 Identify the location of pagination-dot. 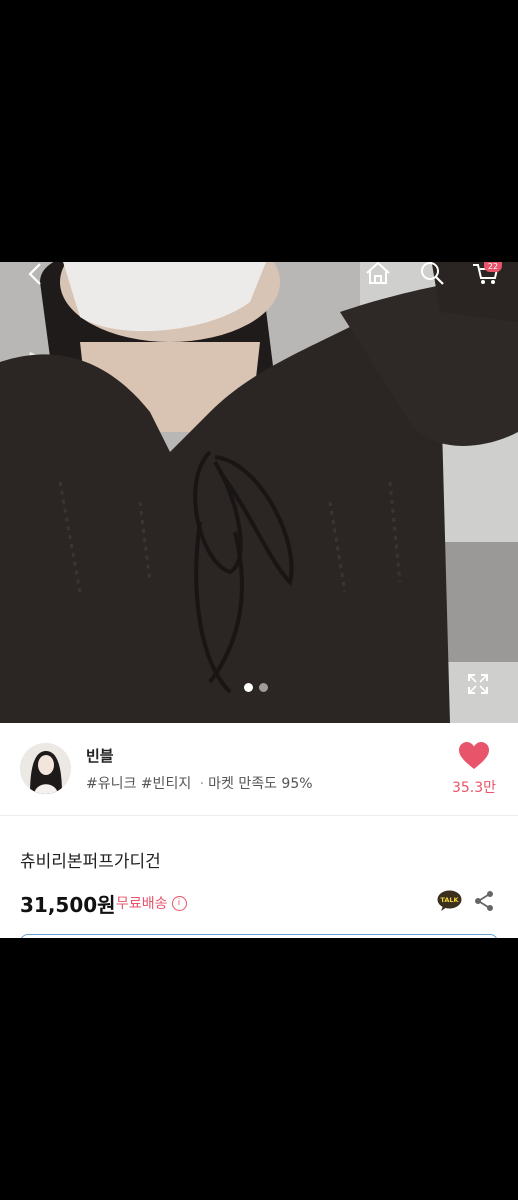
(263, 687).